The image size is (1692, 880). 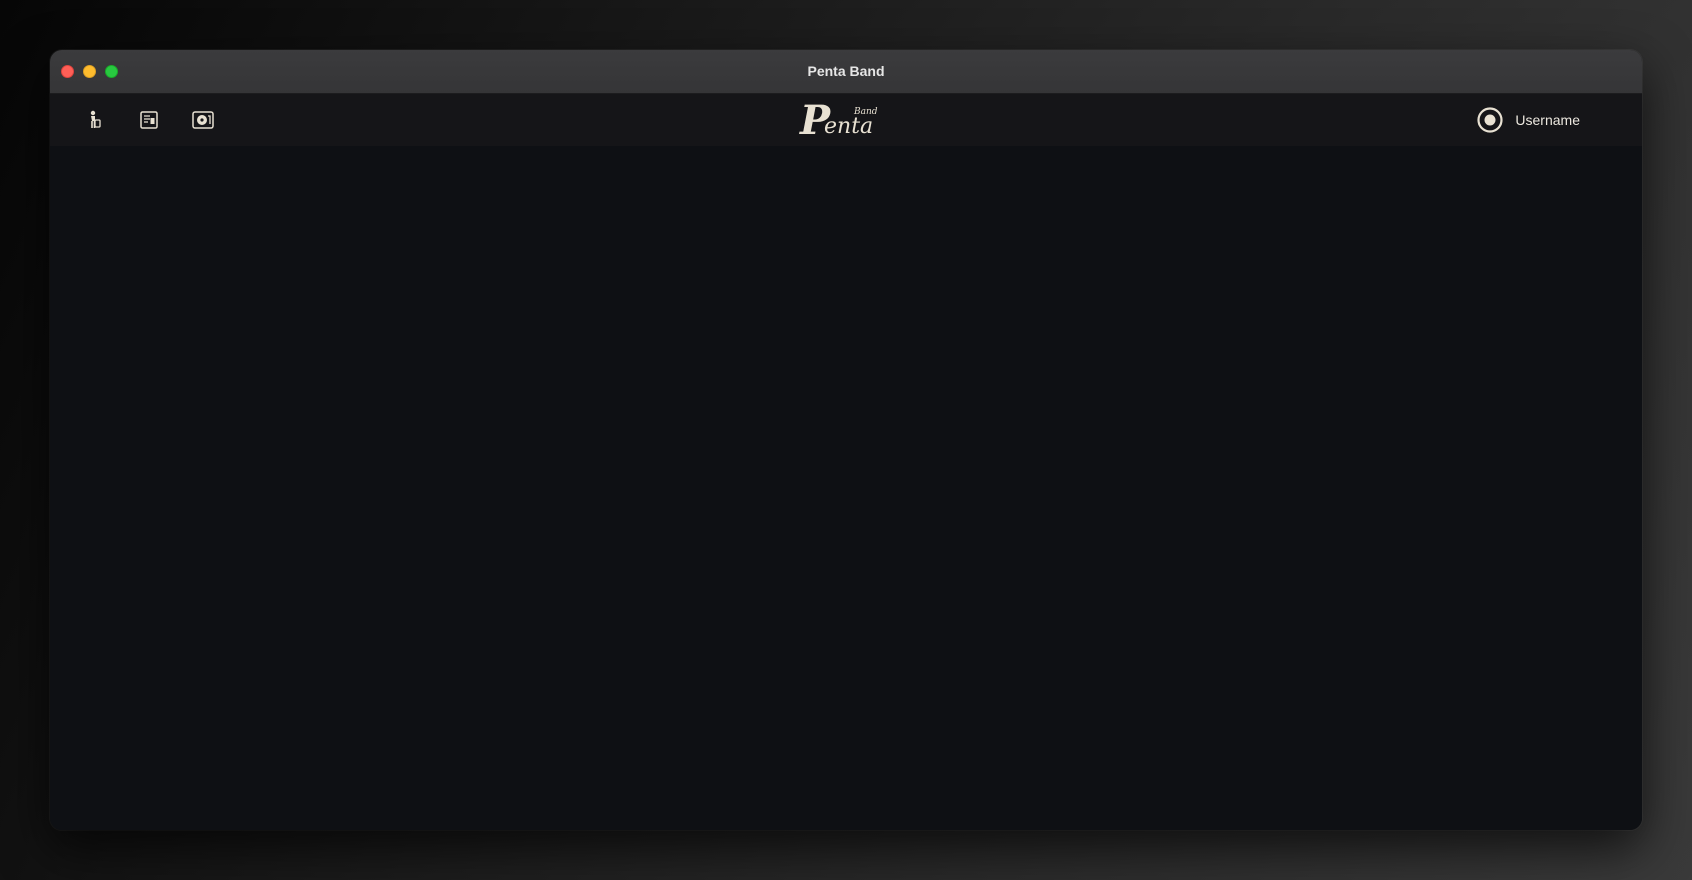 I want to click on penta-band-logo: P enta Band, so click(x=838, y=121).